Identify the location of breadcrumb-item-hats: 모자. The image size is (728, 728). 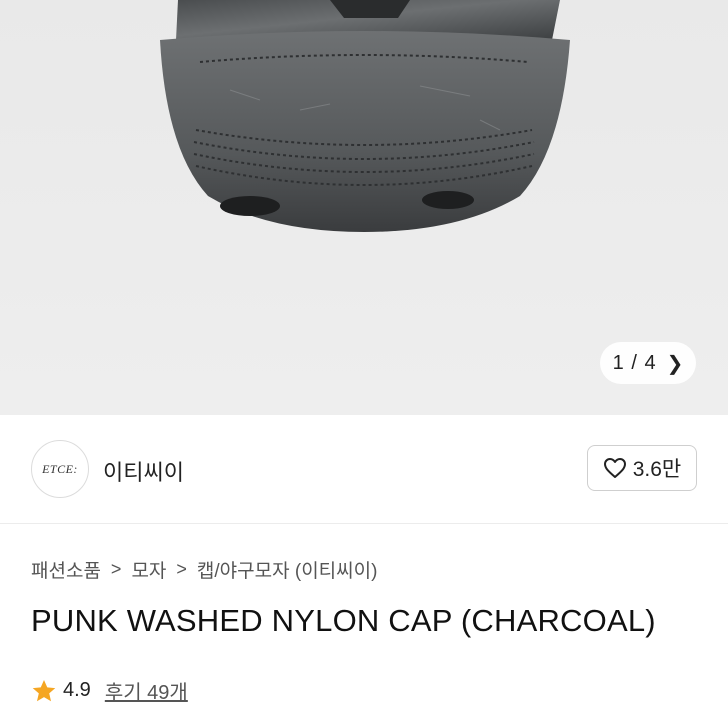
(148, 569).